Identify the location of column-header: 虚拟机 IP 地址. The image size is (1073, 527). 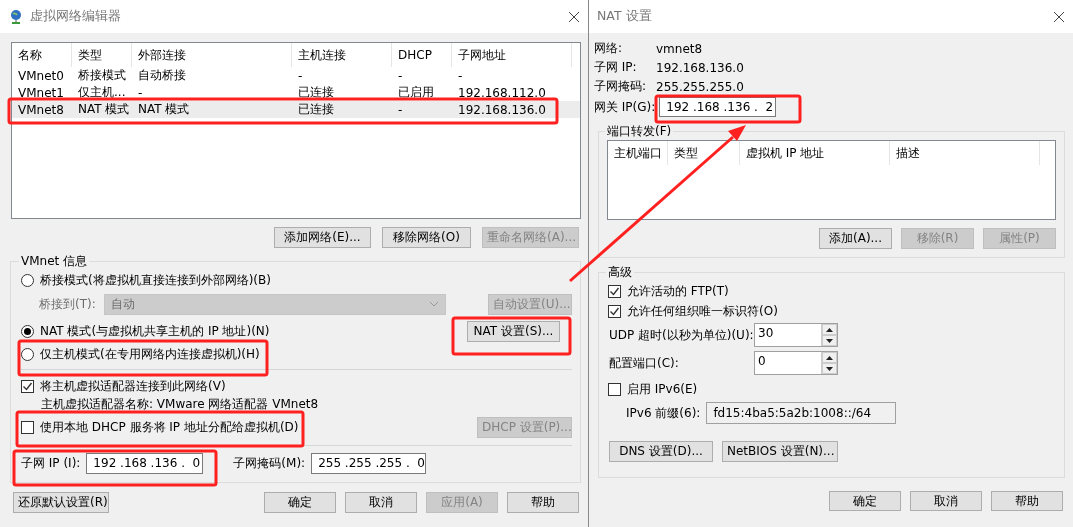
(815, 153).